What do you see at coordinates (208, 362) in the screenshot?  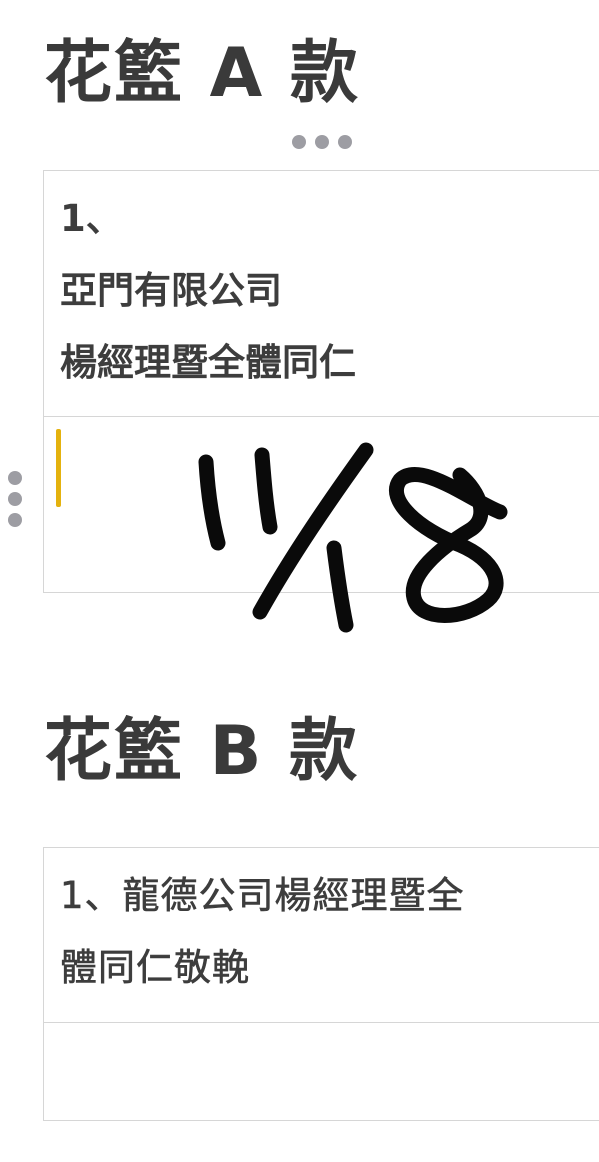 I see `cell-line: 楊經理暨全體同仁` at bounding box center [208, 362].